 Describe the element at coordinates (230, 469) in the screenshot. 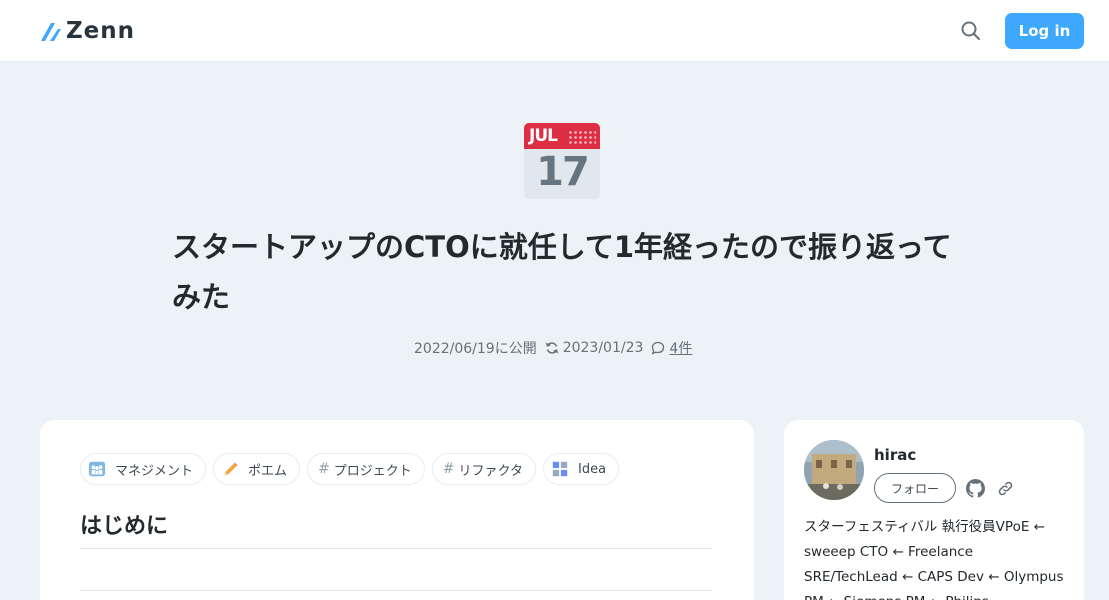

I see `pencil-icon` at that location.